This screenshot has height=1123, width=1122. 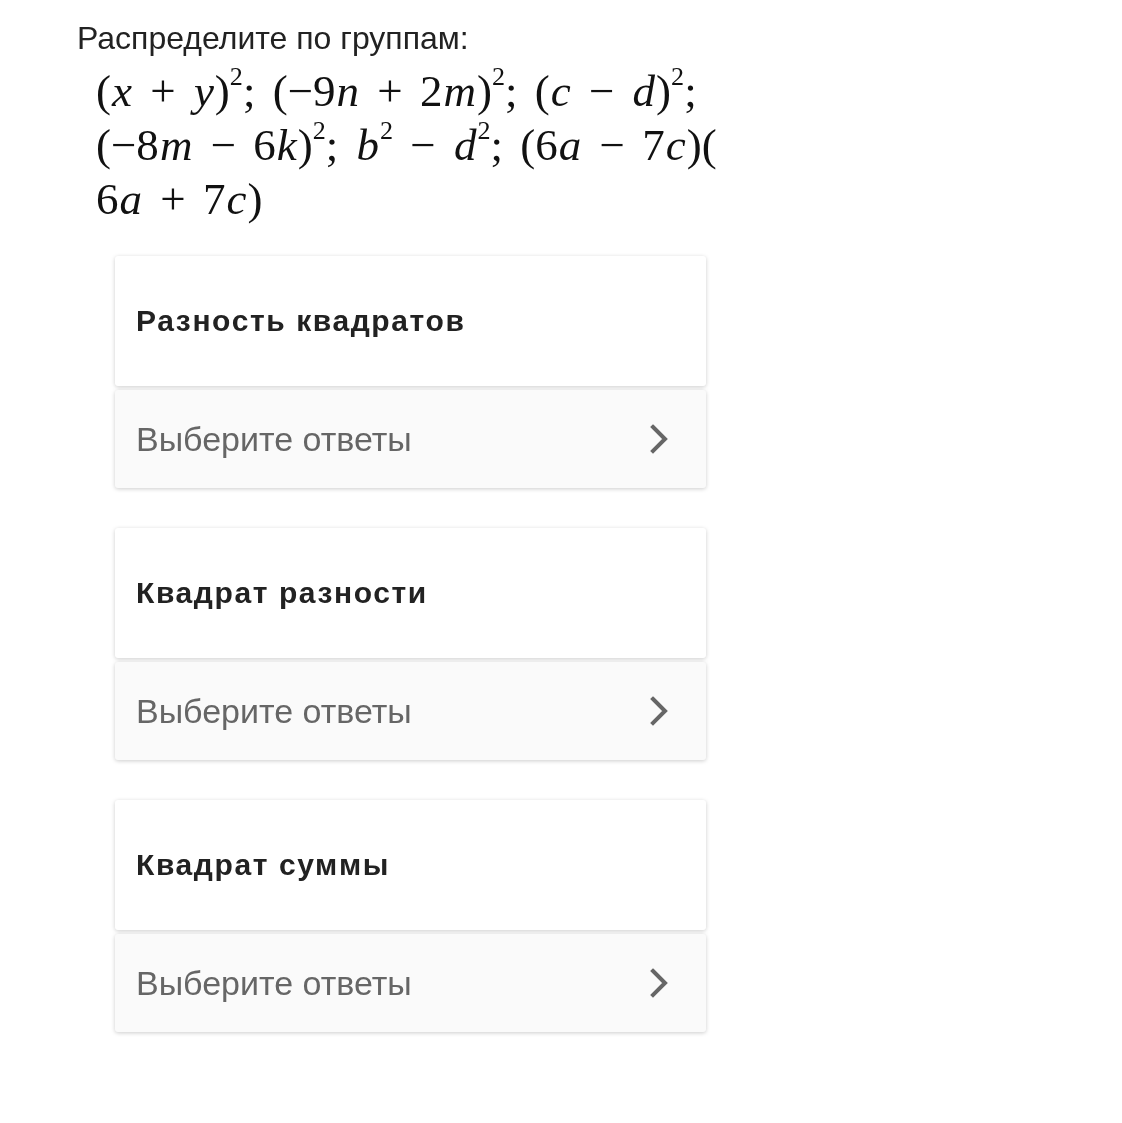 I want to click on task-prompt: Распределите по группам:, so click(x=273, y=38).